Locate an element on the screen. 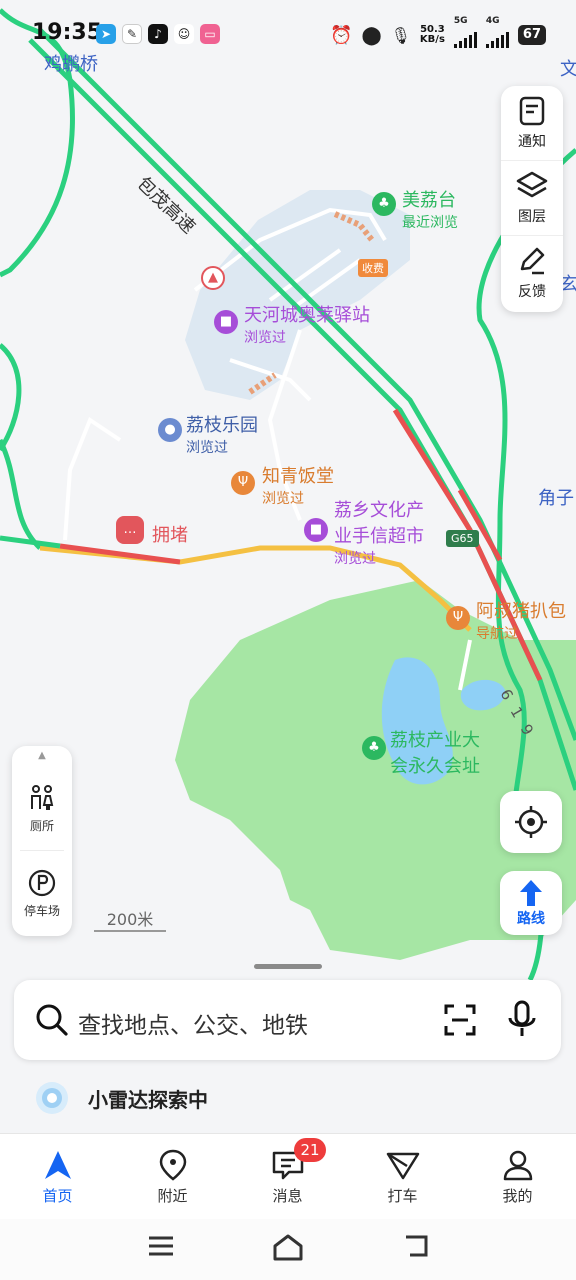  drag-handle is located at coordinates (288, 966).